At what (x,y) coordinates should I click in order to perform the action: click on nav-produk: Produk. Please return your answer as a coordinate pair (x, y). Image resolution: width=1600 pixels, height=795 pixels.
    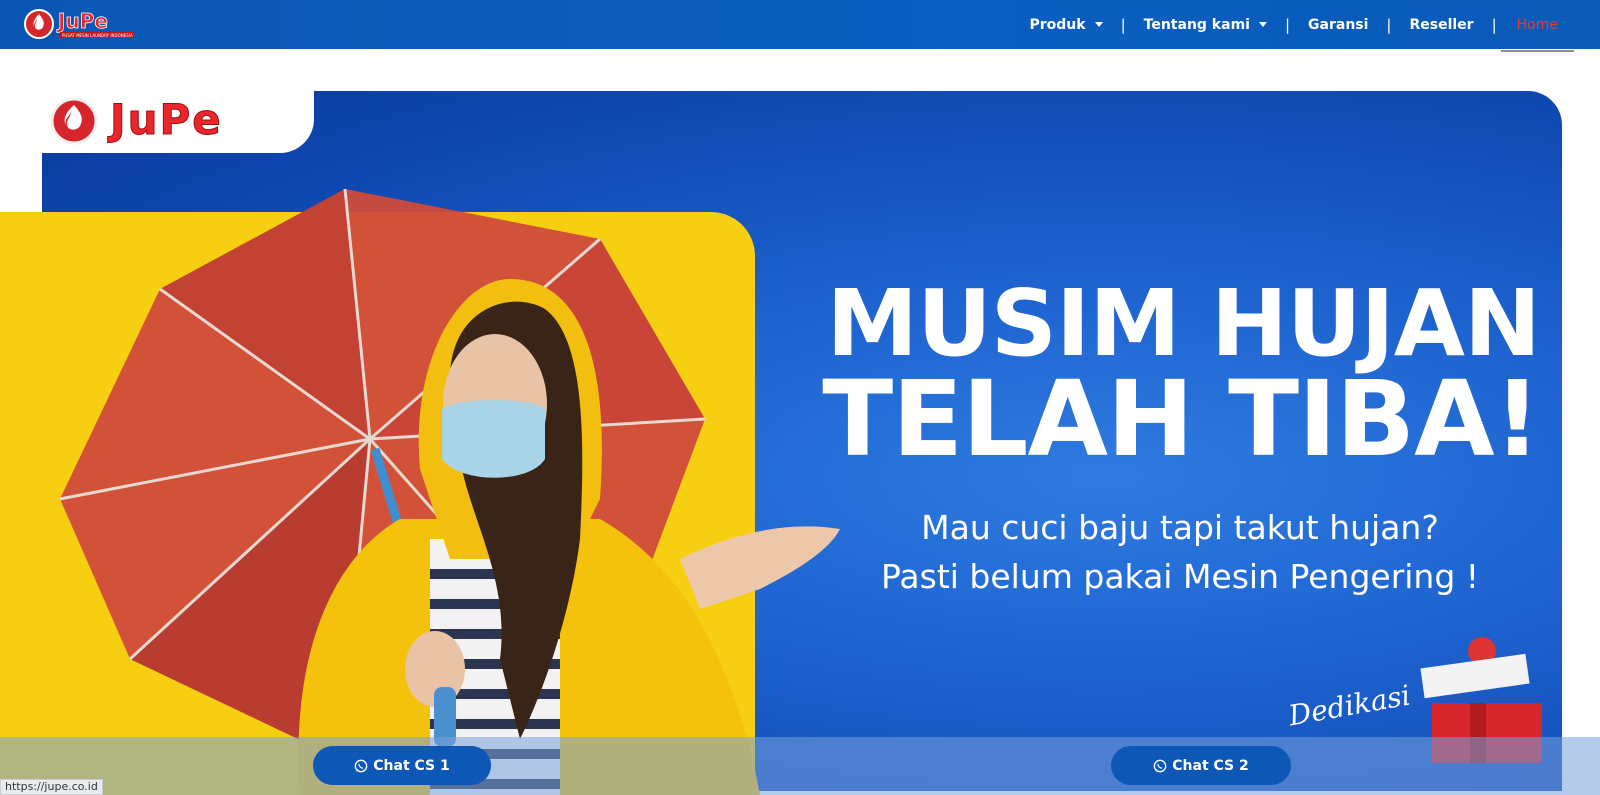
    Looking at the image, I should click on (1066, 25).